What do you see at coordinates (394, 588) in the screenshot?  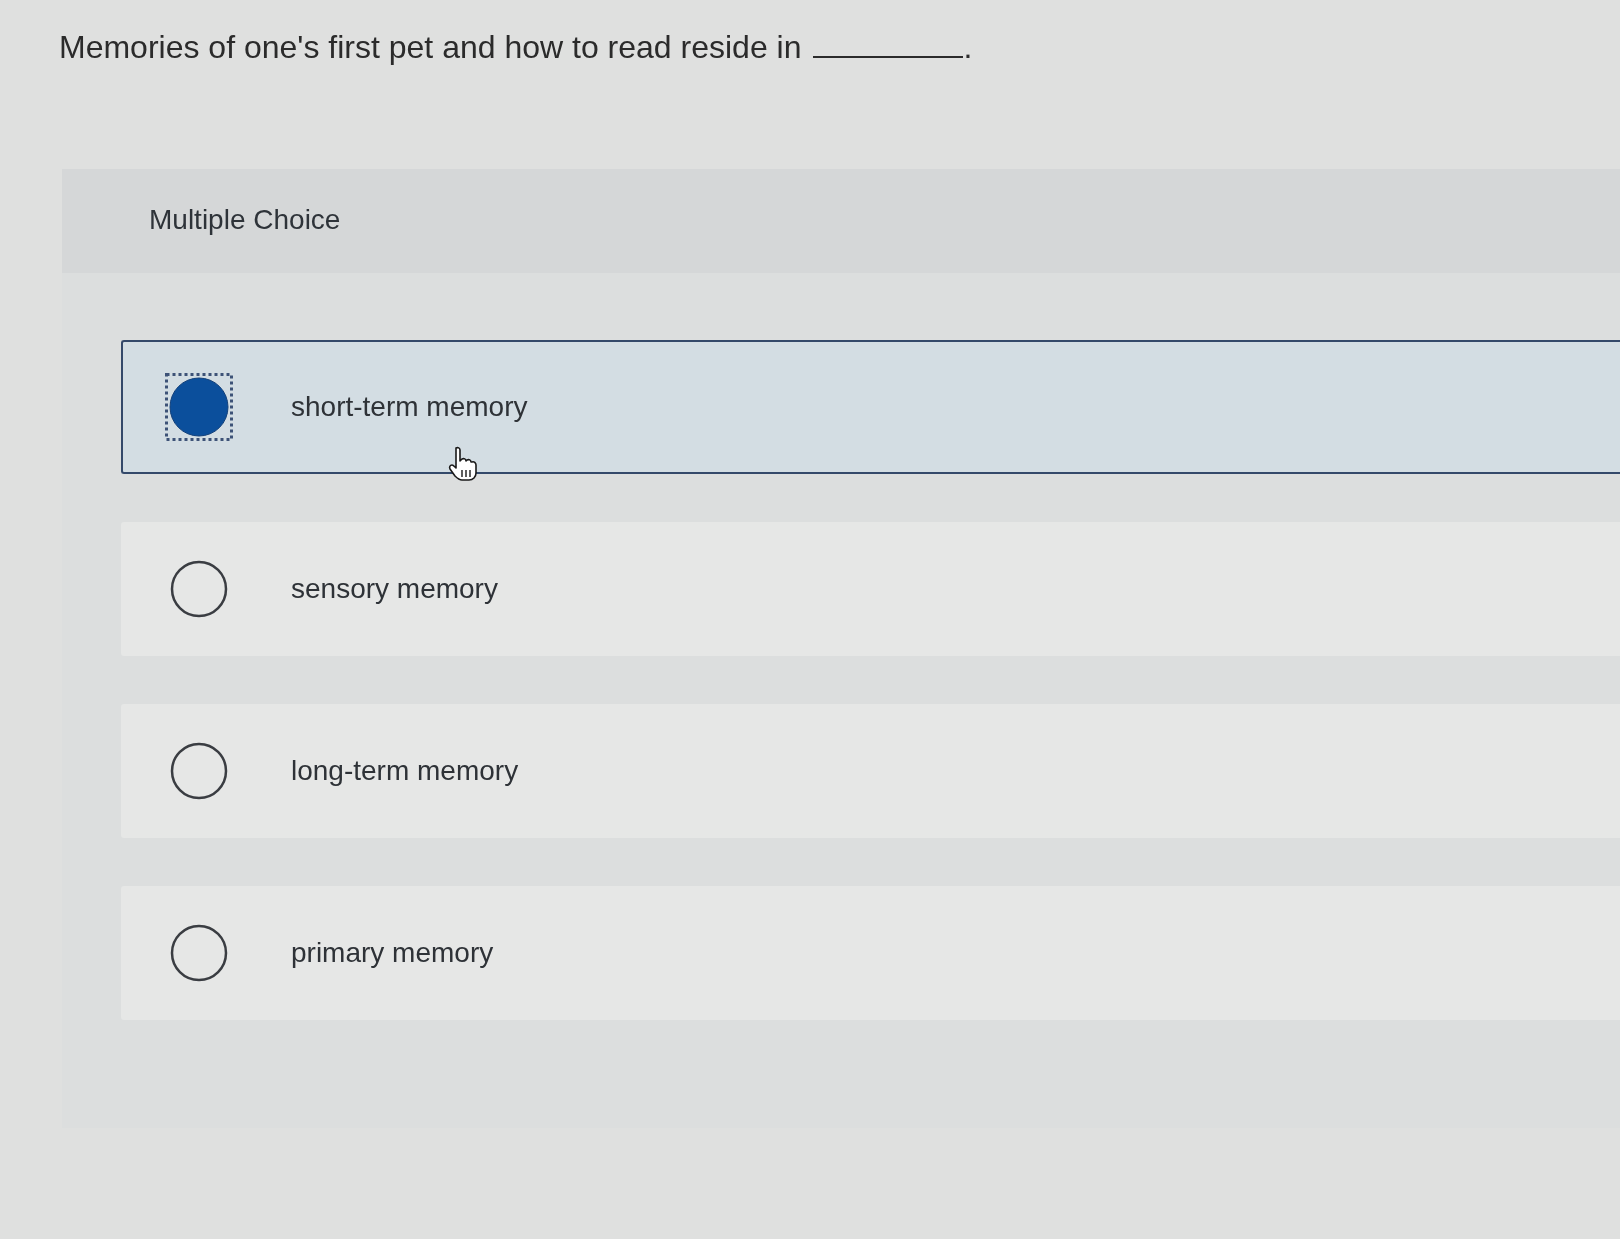 I see `option-label: sensory memory` at bounding box center [394, 588].